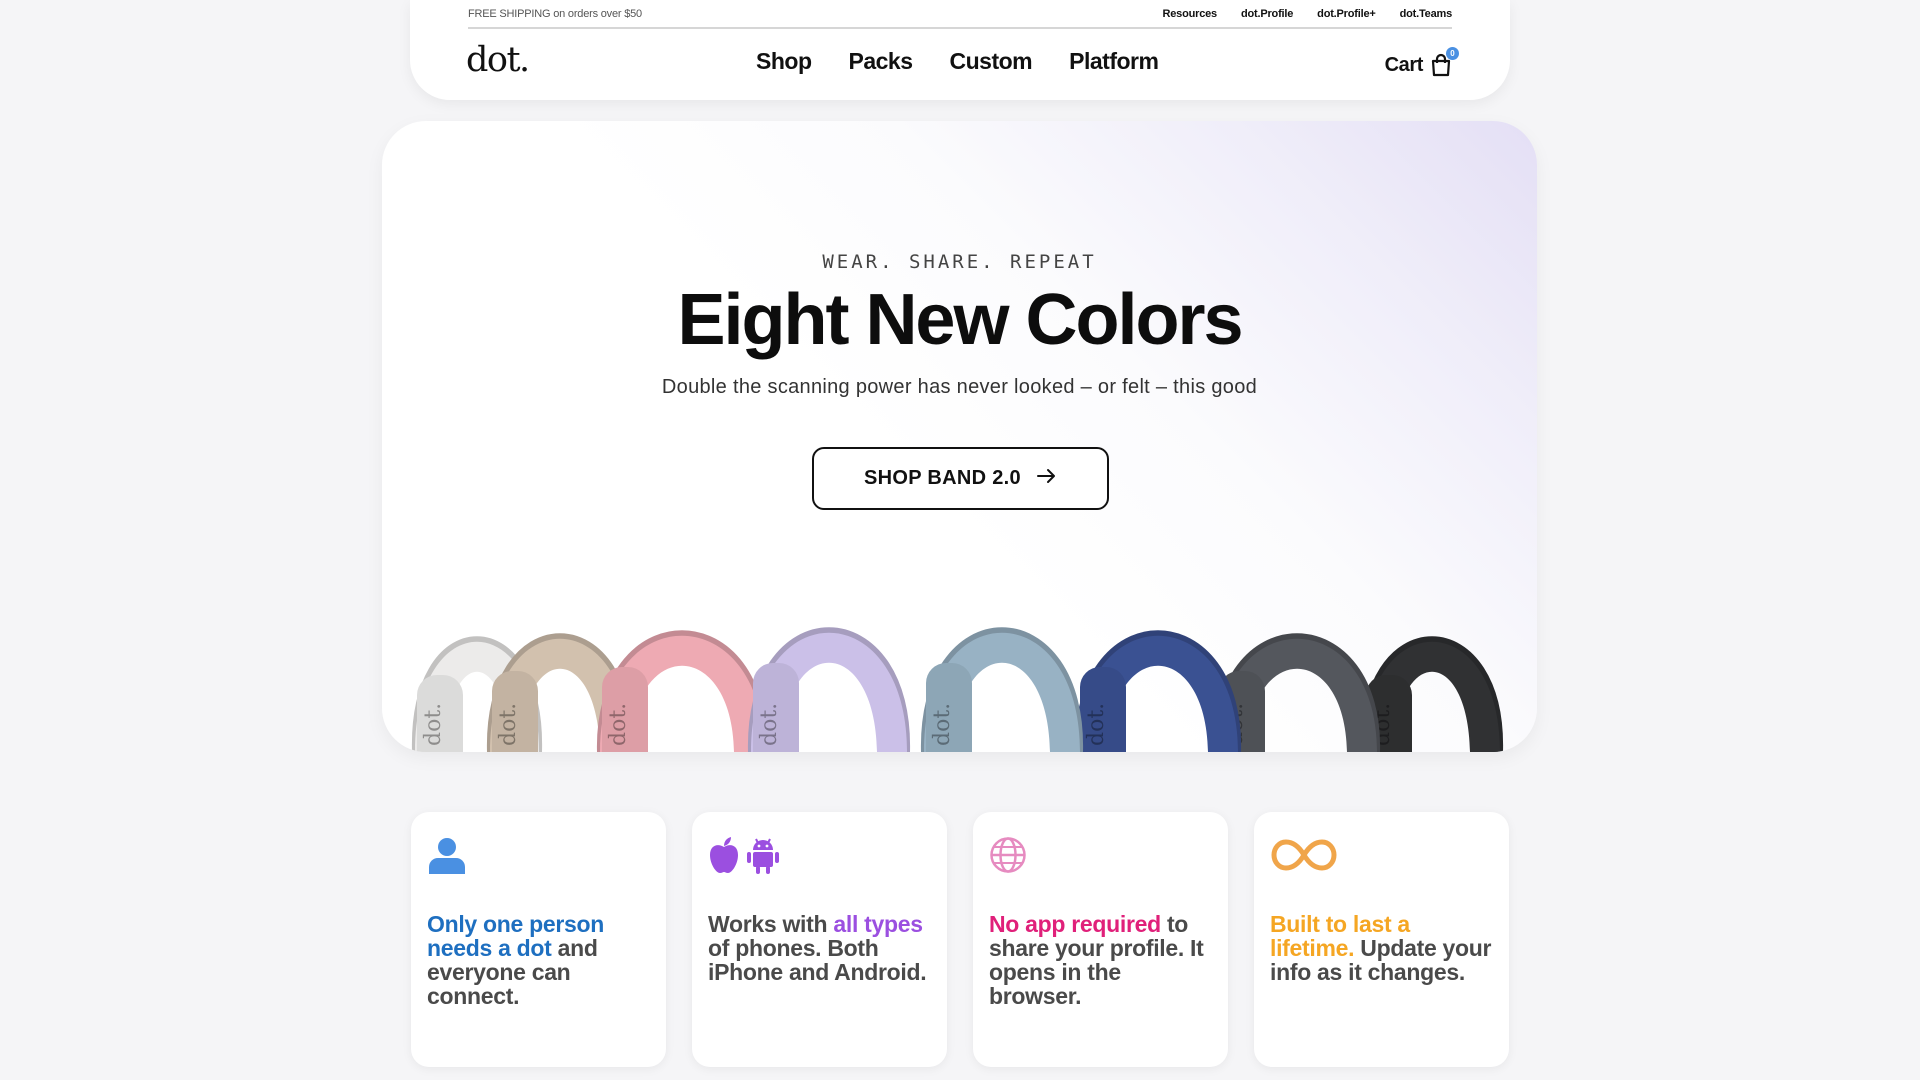  I want to click on main-nav: Shop Packs Custom Platform, so click(957, 61).